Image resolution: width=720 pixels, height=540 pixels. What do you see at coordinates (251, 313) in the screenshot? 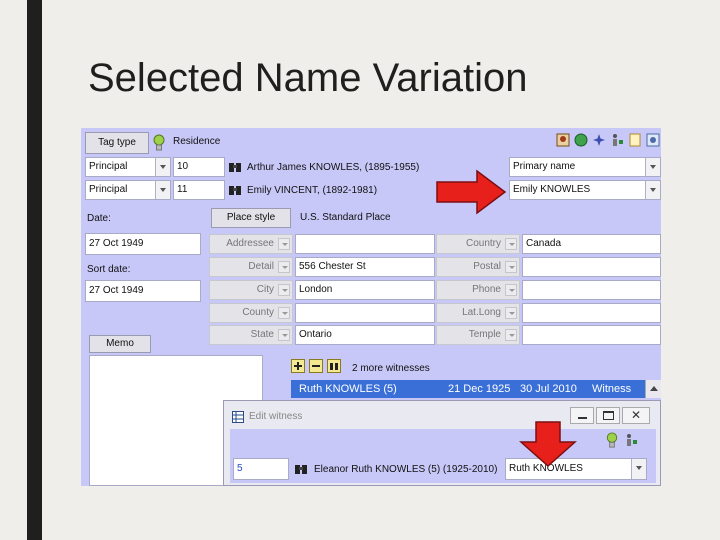
I see `county-field-label: County` at bounding box center [251, 313].